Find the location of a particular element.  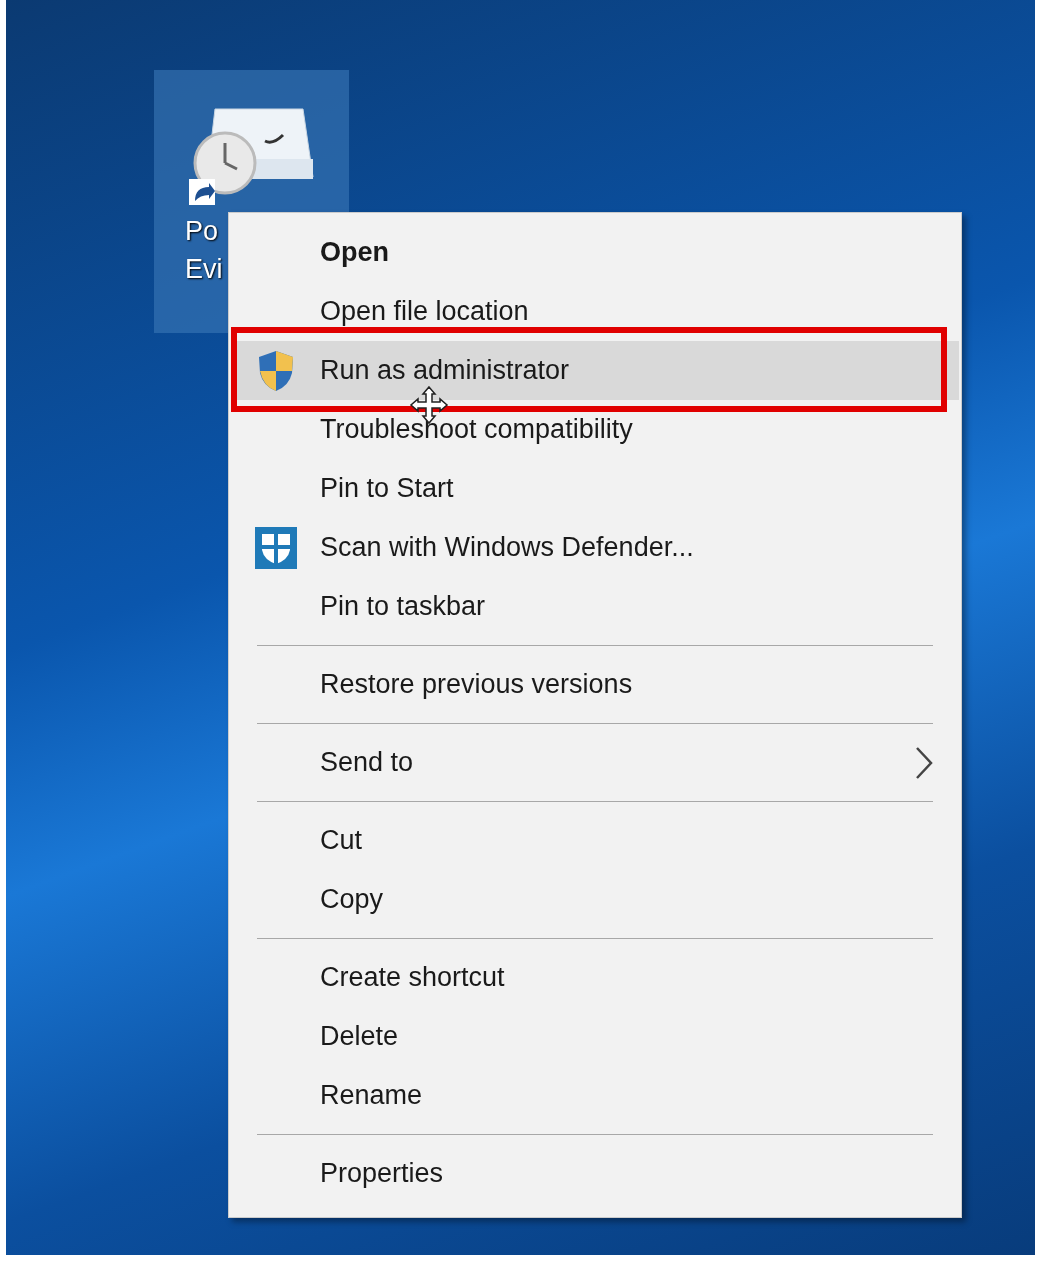

menu-item: Open is located at coordinates (595, 252).